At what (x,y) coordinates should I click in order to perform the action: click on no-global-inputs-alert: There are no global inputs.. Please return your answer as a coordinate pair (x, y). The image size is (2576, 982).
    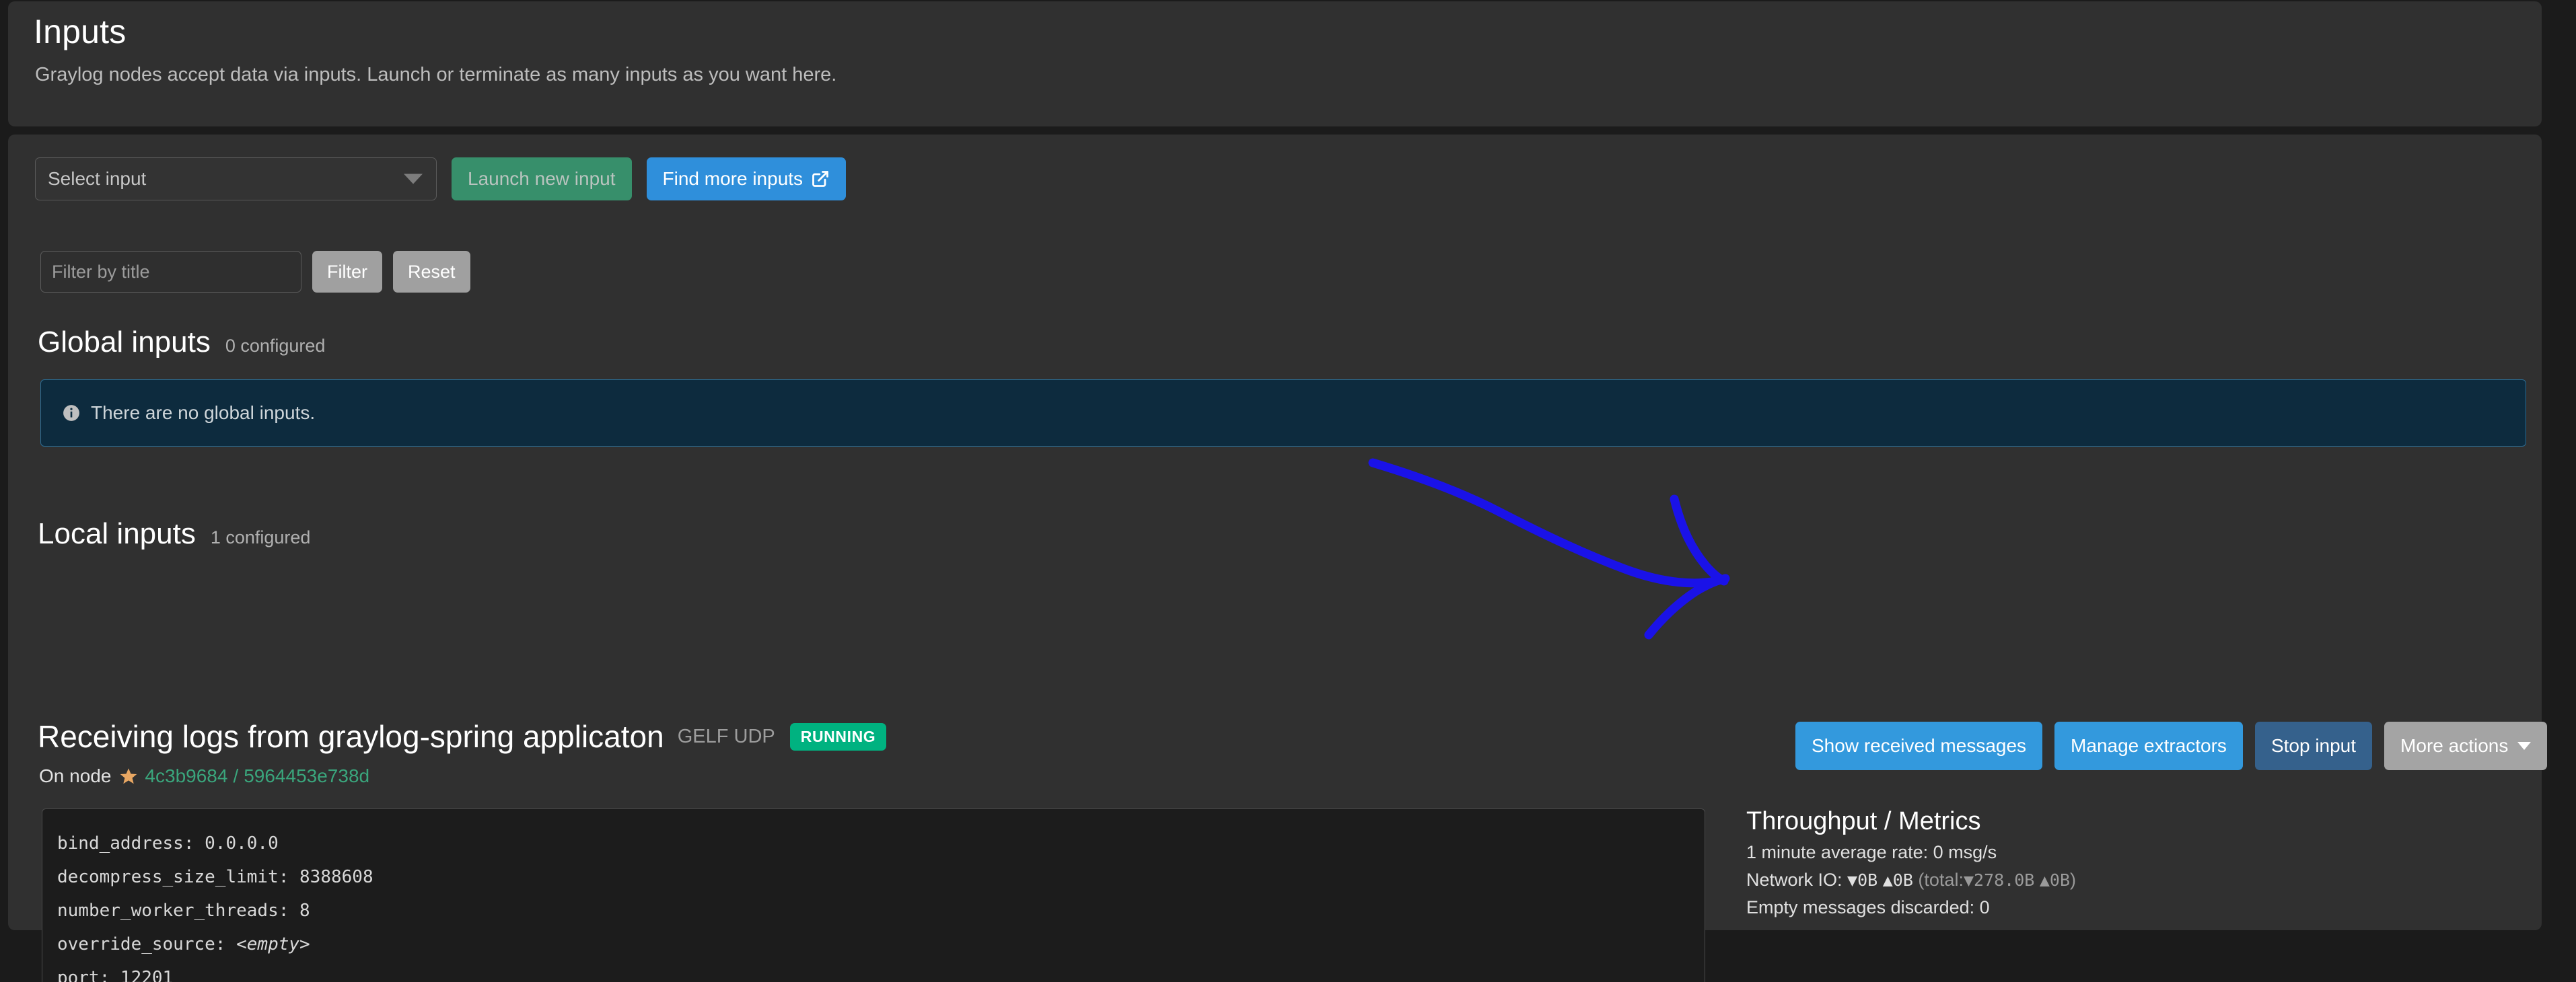
    Looking at the image, I should click on (1283, 413).